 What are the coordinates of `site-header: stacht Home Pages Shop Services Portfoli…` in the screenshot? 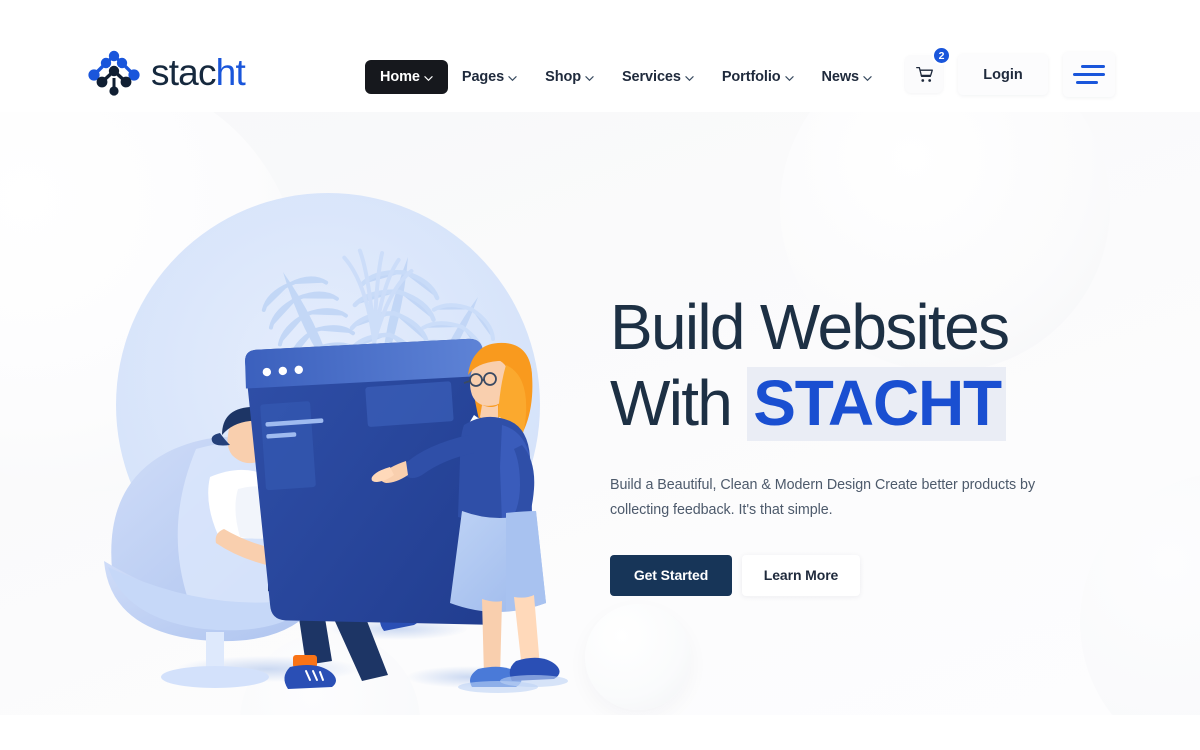 It's located at (600, 56).